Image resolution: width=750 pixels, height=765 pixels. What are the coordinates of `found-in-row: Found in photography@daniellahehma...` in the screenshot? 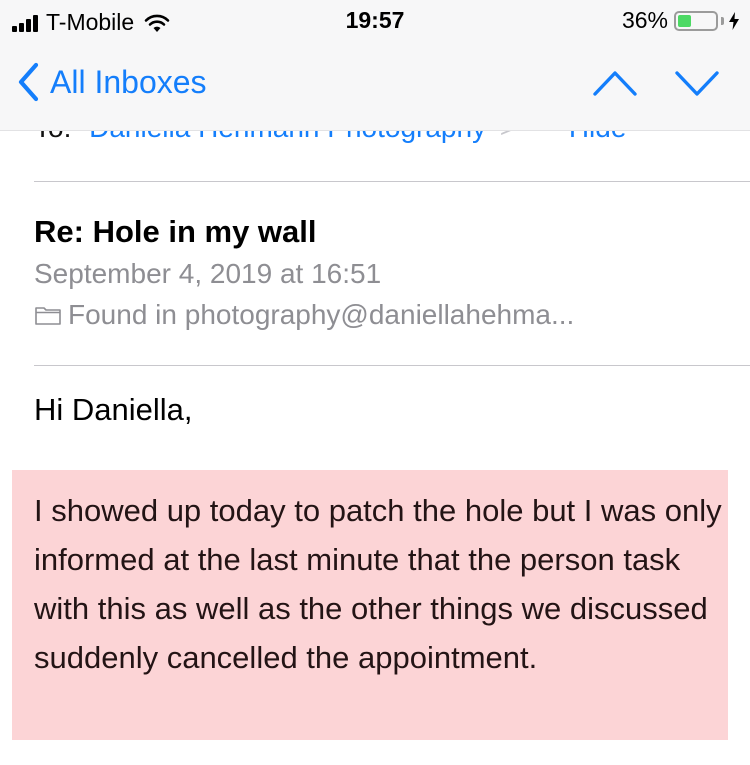 It's located at (304, 315).